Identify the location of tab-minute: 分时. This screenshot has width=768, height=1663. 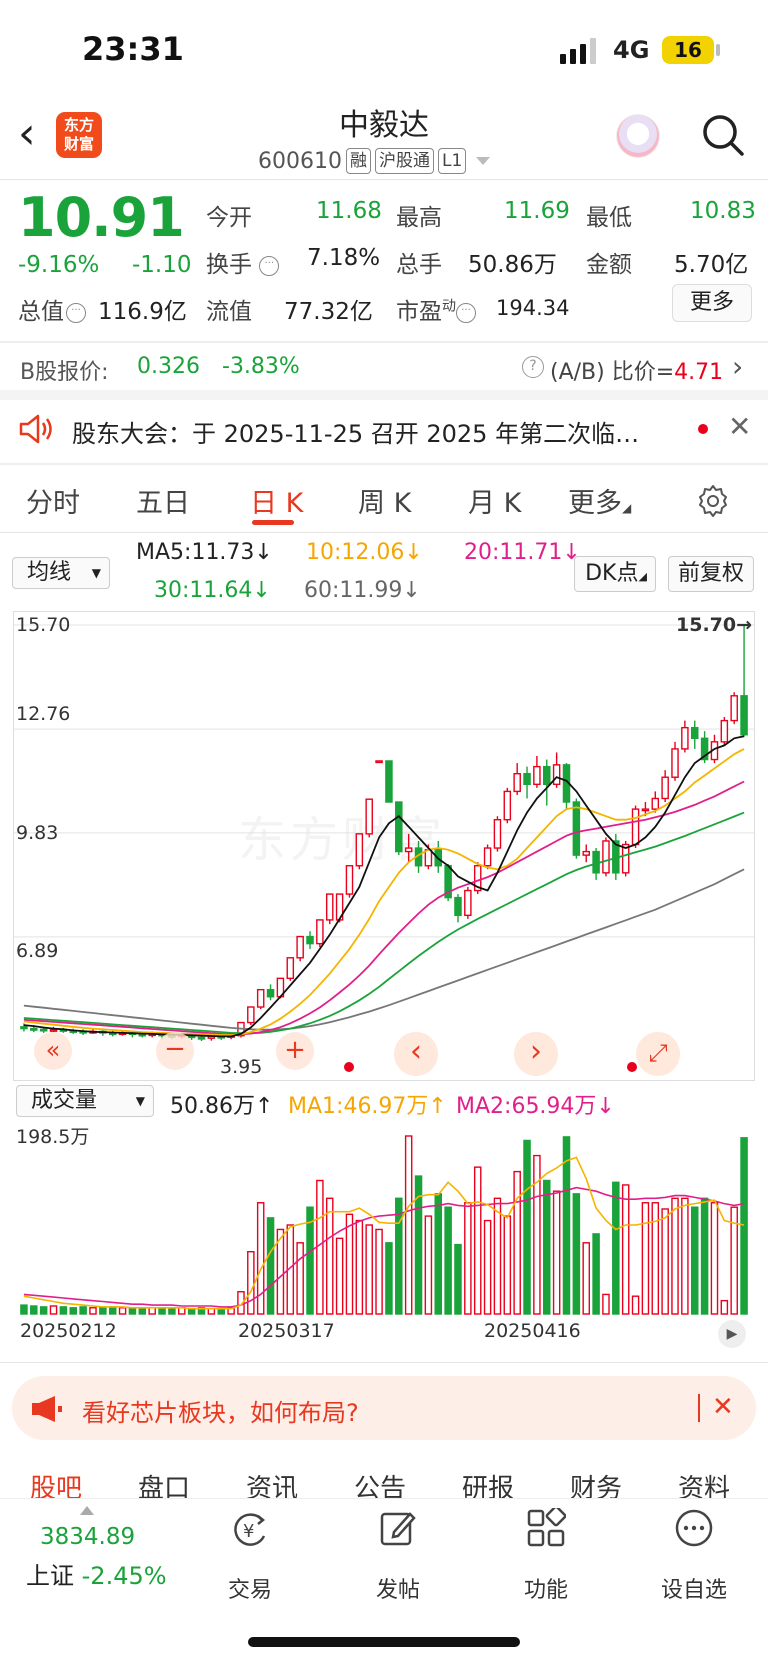
(53, 500).